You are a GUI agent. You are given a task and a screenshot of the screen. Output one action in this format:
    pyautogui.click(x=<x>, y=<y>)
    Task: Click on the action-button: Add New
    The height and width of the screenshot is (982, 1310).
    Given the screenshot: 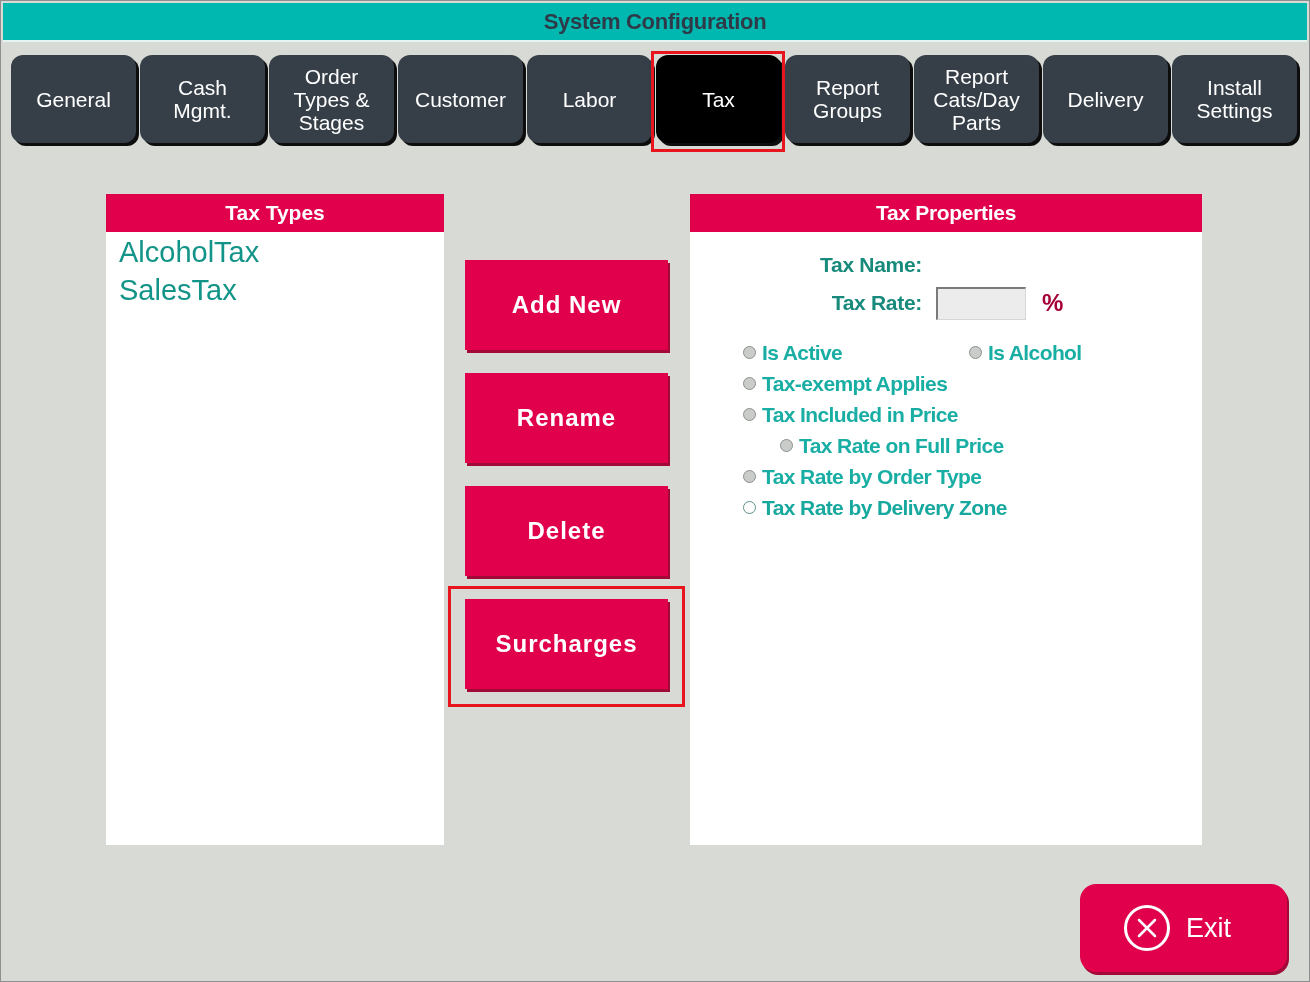 What is the action you would take?
    pyautogui.click(x=566, y=305)
    